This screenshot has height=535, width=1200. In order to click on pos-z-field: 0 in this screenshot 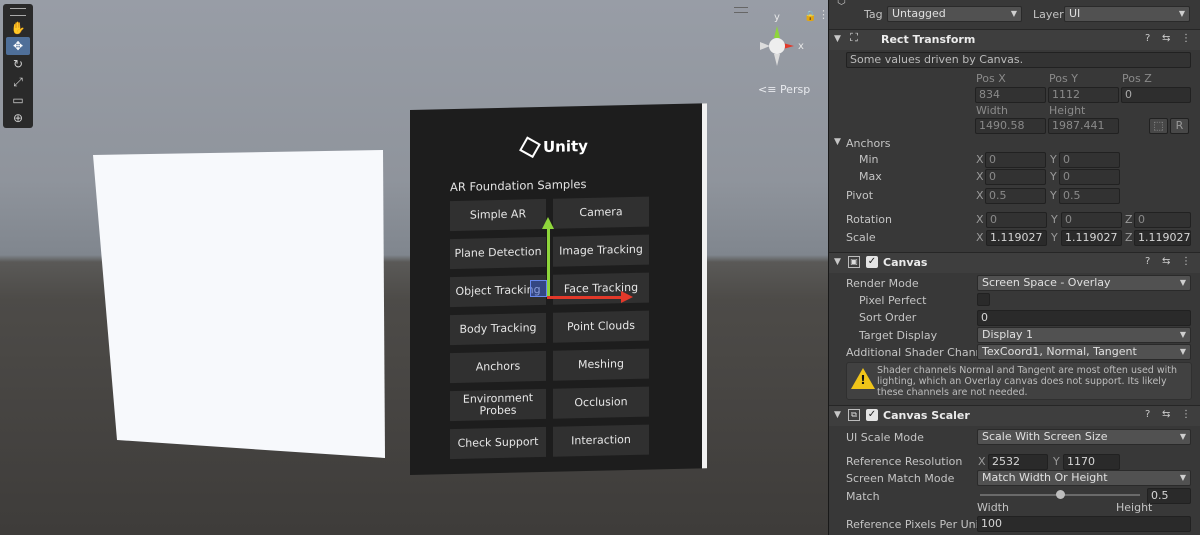, I will do `click(1156, 95)`.